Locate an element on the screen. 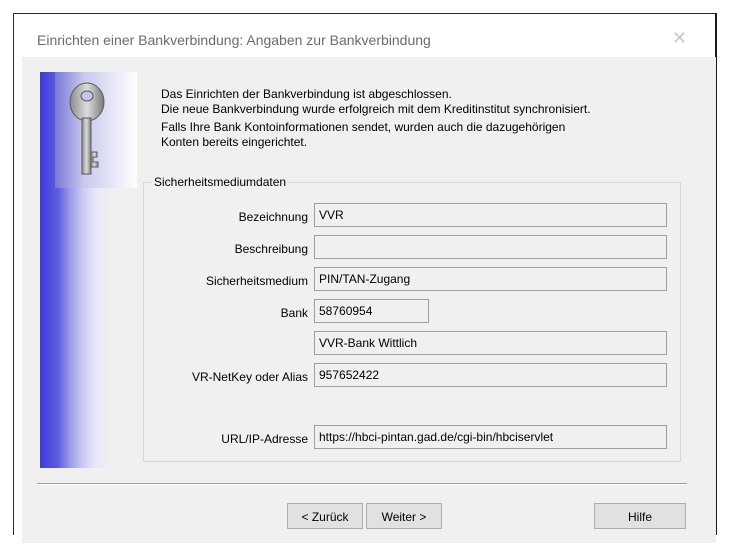 This screenshot has width=731, height=544. button-separator is located at coordinates (362, 484).